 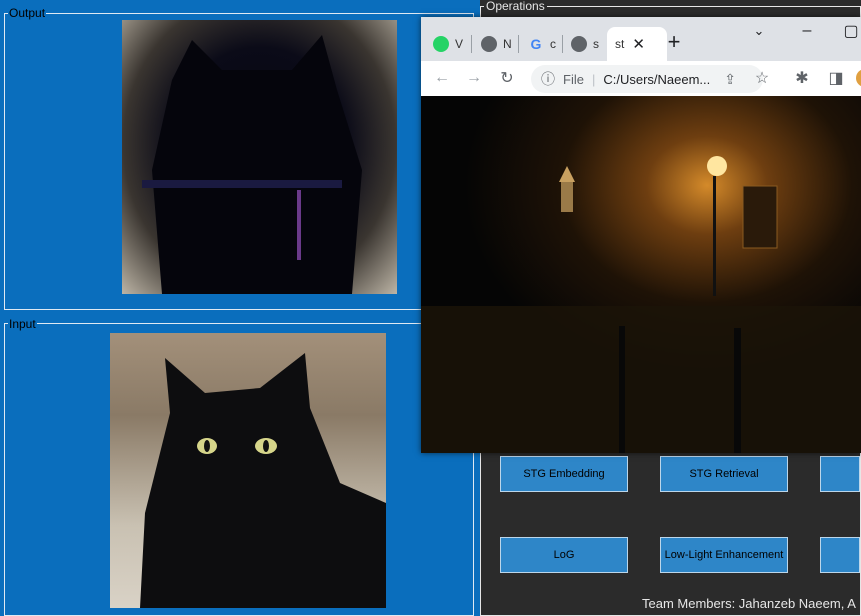 I want to click on back-arrow-icon: ←, so click(x=442, y=78).